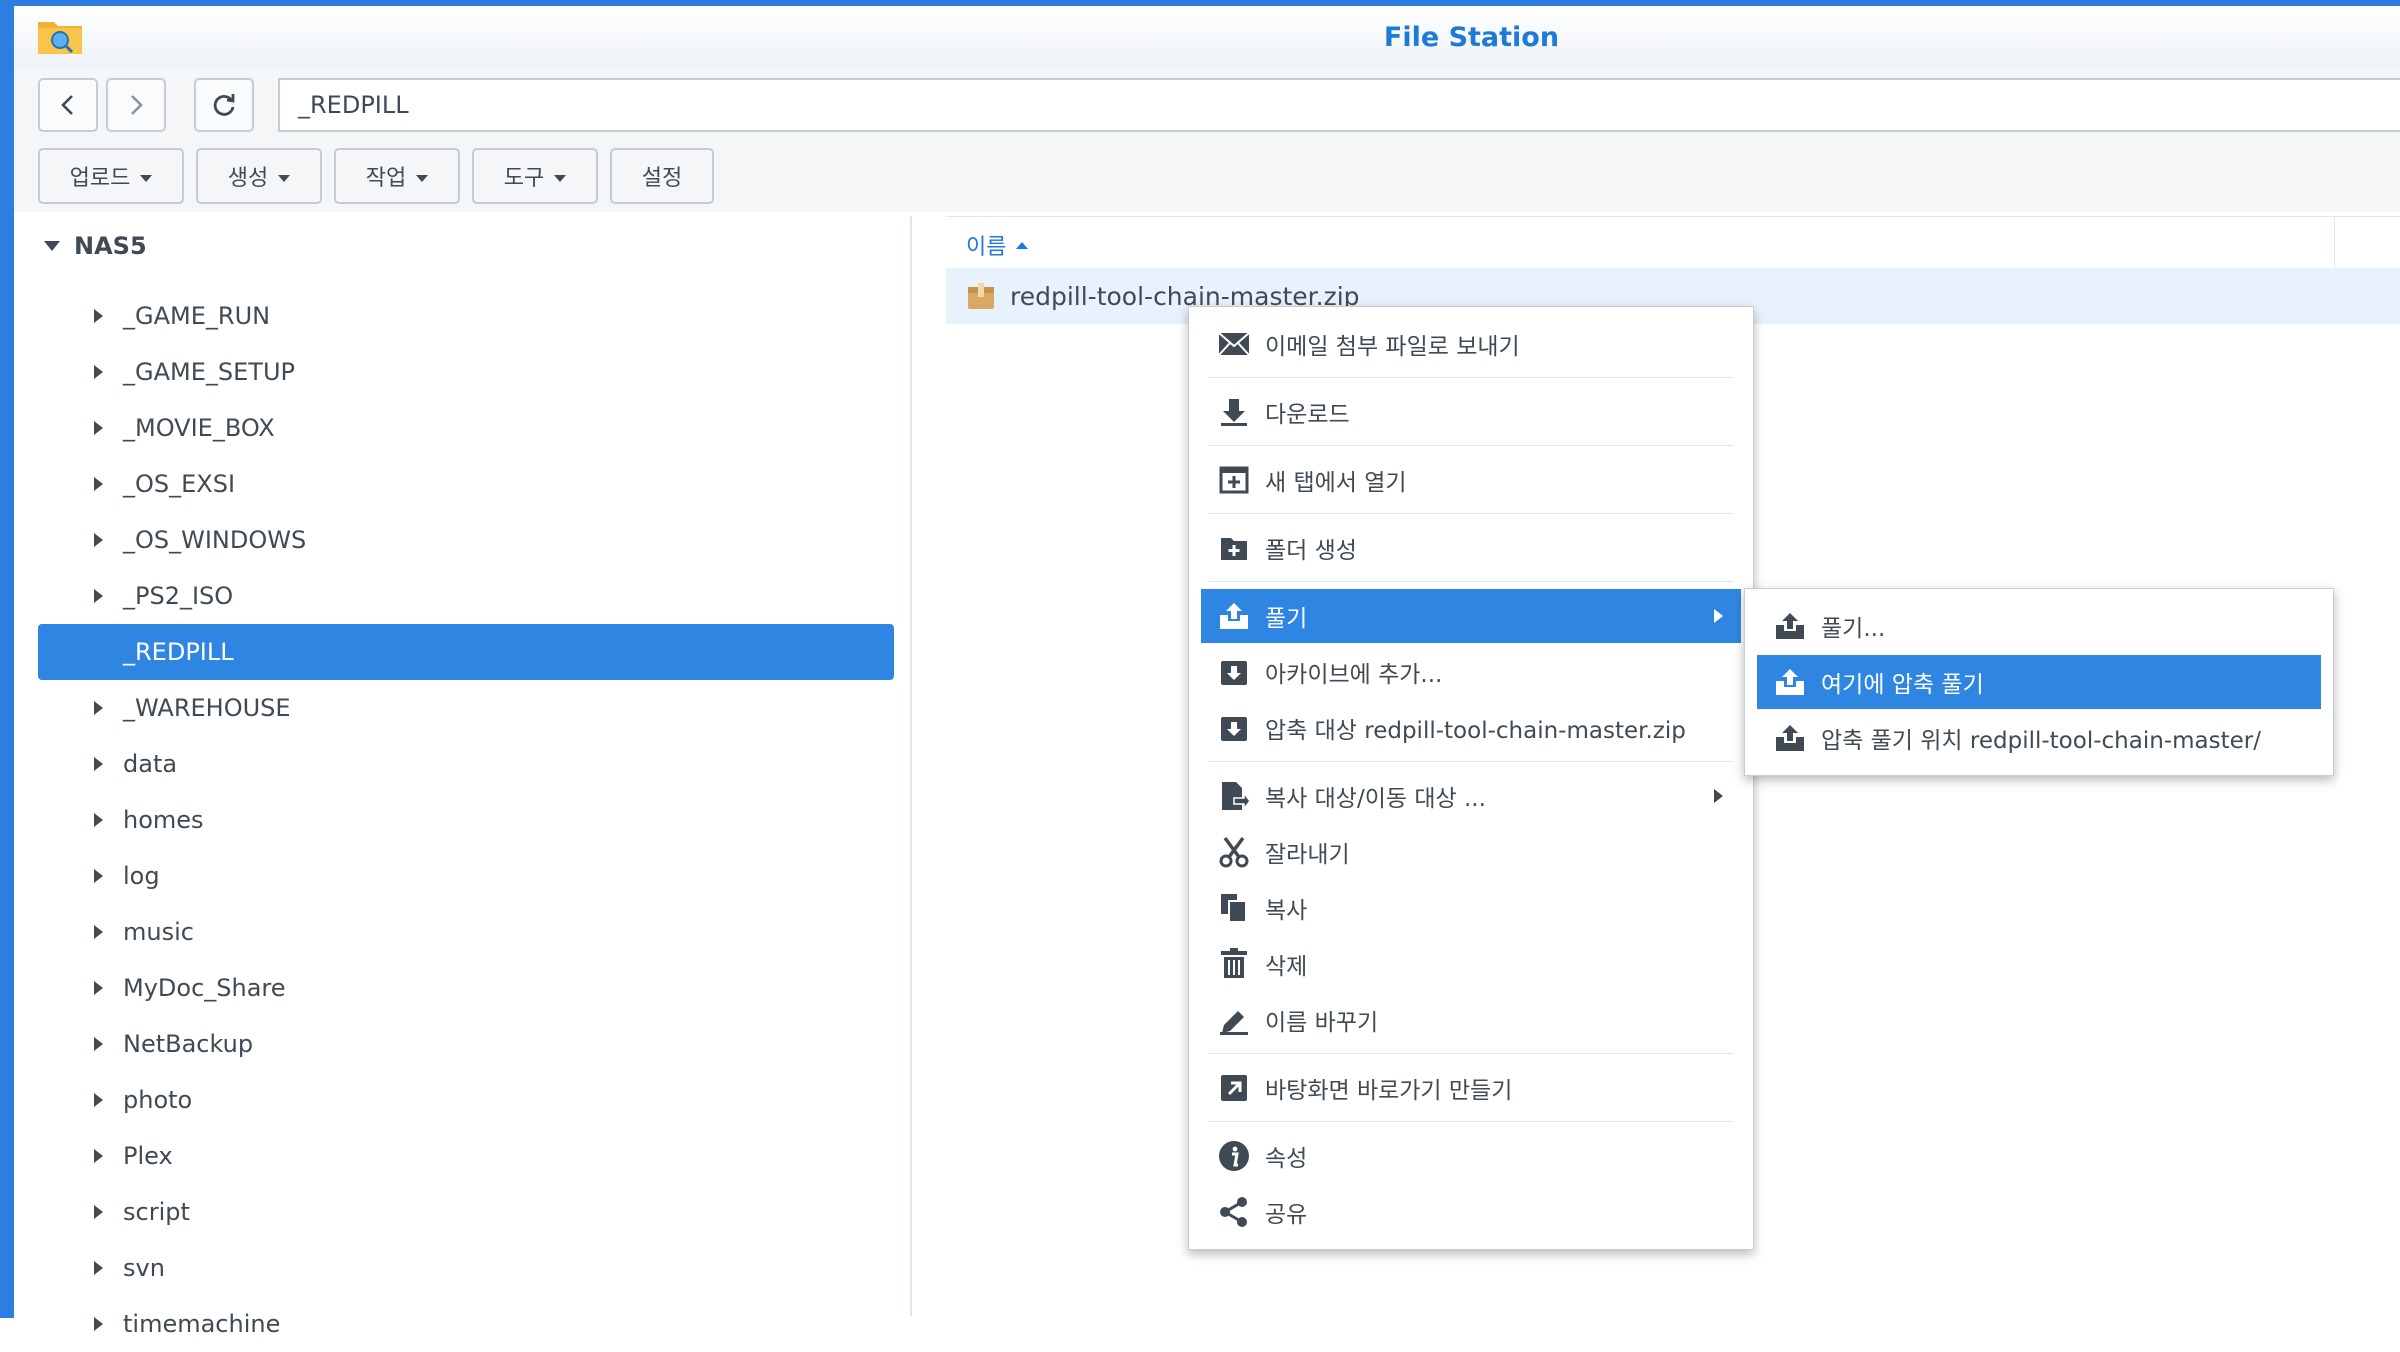  What do you see at coordinates (259, 176) in the screenshot?
I see `create-button: 생성` at bounding box center [259, 176].